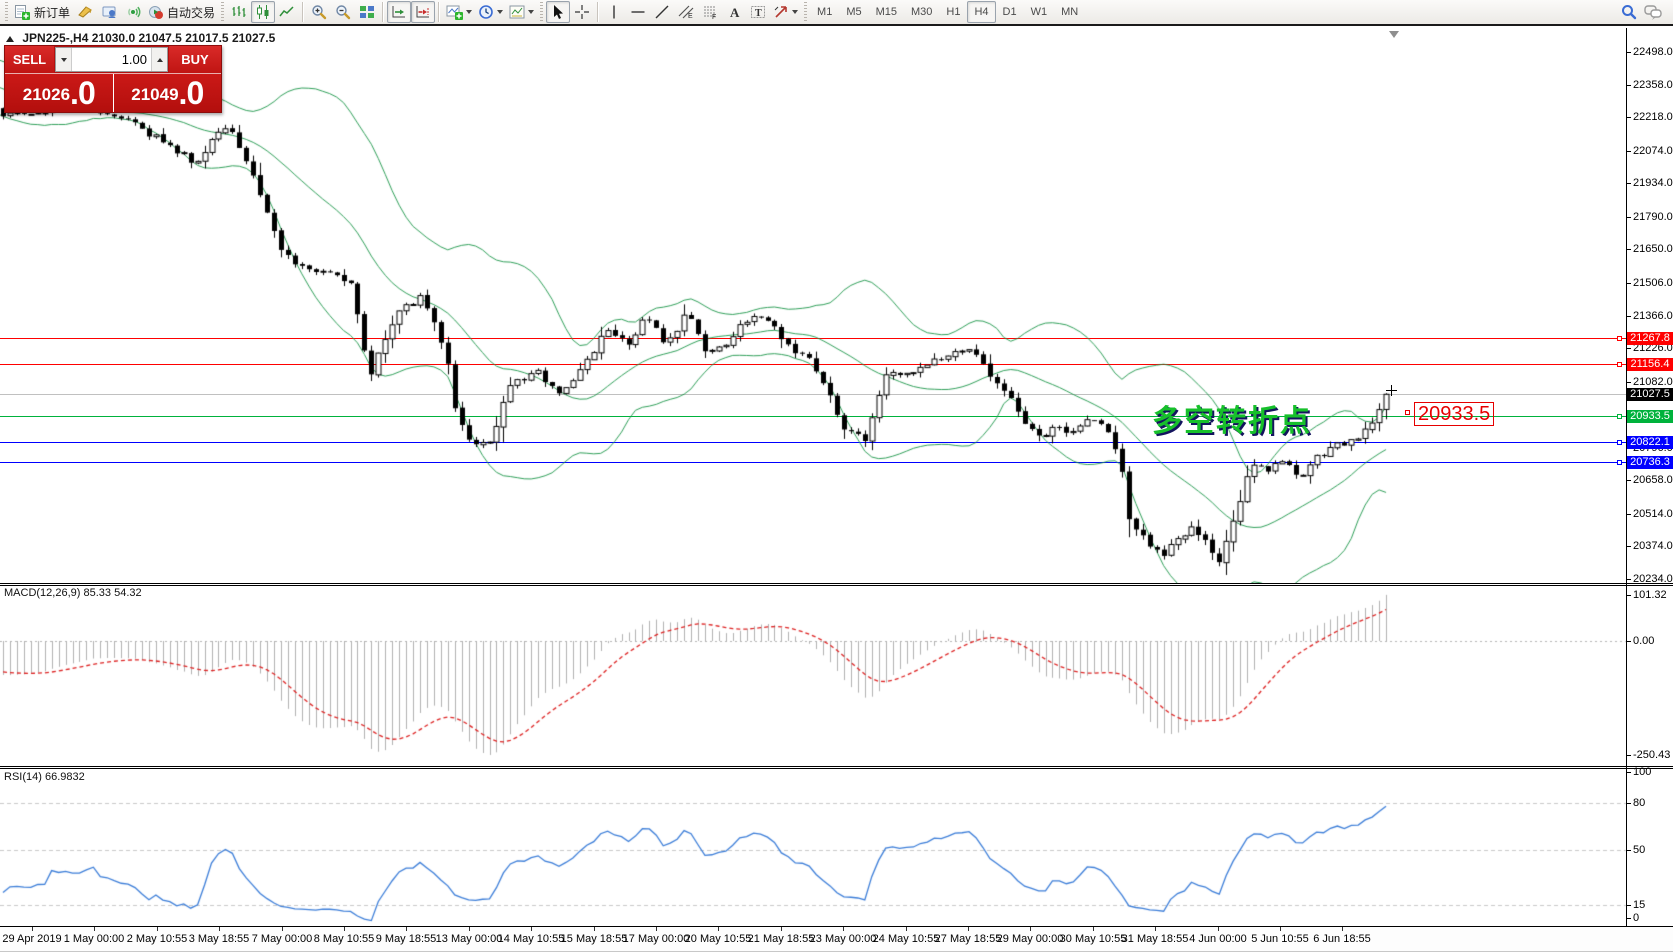 The width and height of the screenshot is (1673, 952). I want to click on sell-price-pips: .0, so click(83, 93).